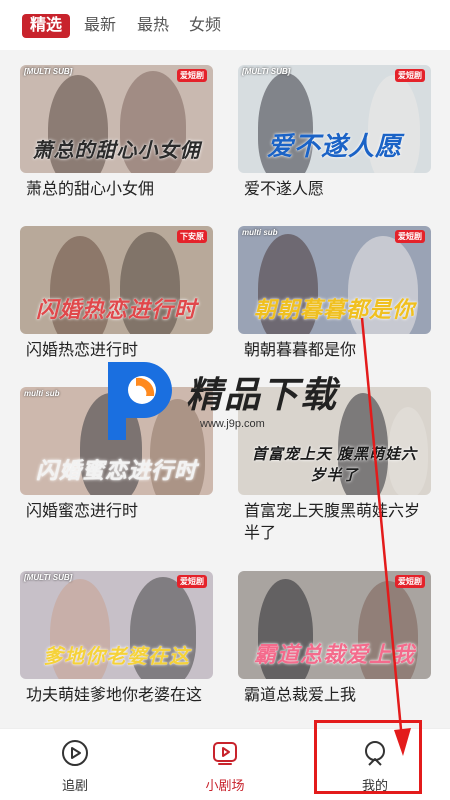 The height and width of the screenshot is (800, 450). I want to click on watermark-url: www.j9p.com, so click(232, 424).